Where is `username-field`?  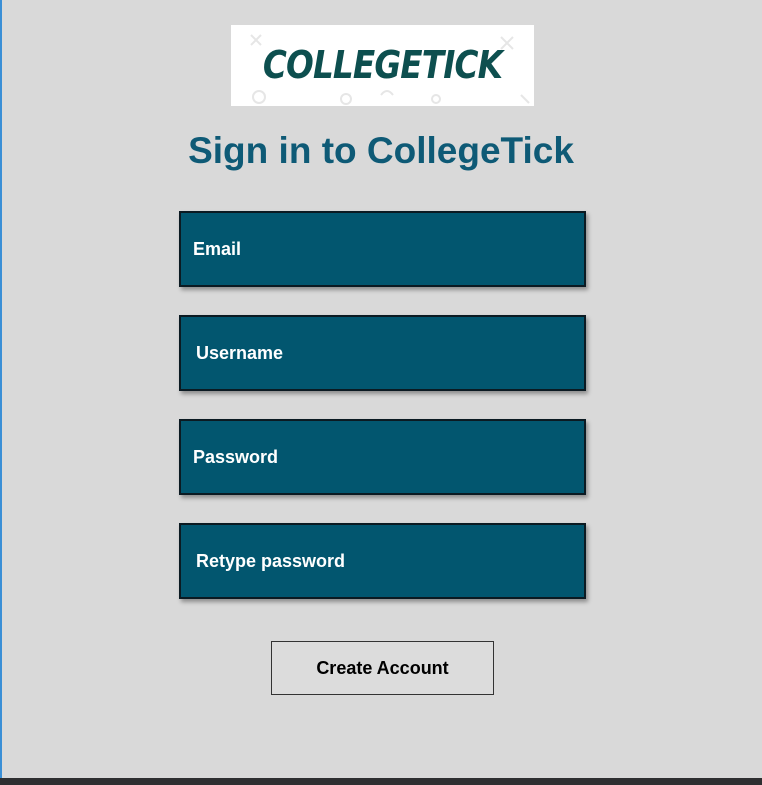 username-field is located at coordinates (382, 353).